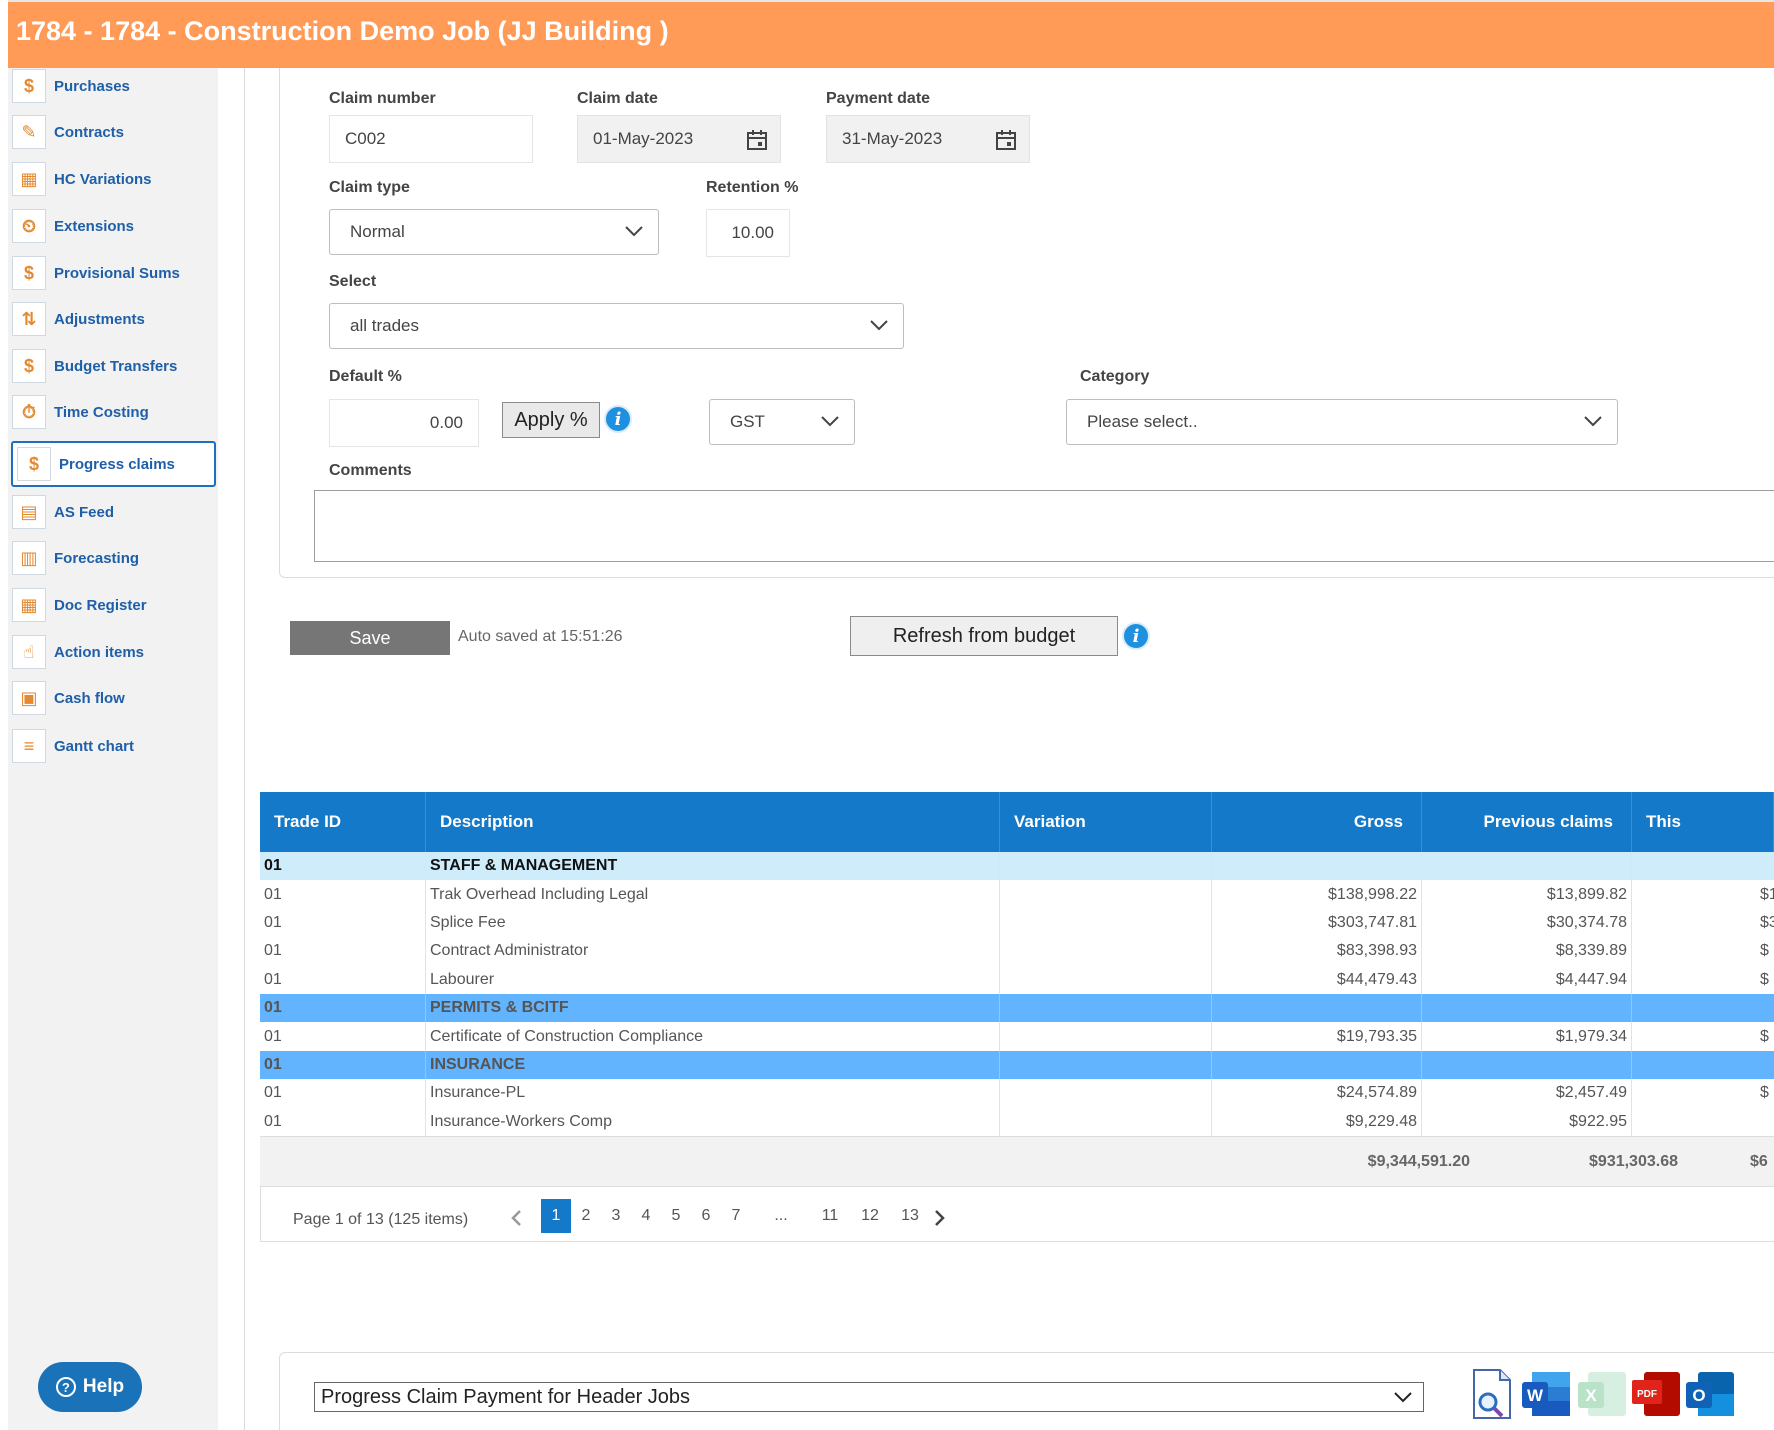  I want to click on page-button-7: 7, so click(736, 1216).